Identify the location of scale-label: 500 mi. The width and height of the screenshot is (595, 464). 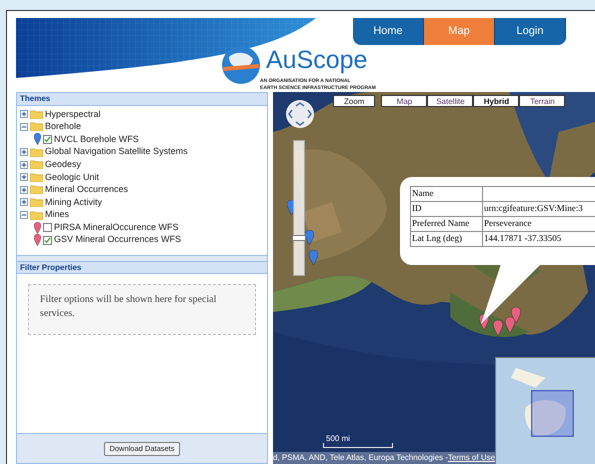
(338, 438).